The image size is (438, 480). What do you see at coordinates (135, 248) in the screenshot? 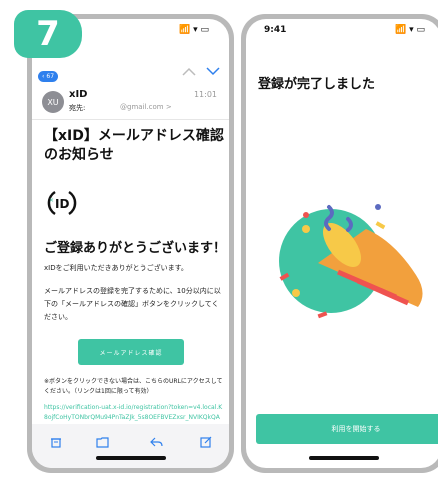
I see `greeting-heading: ご登録ありがとうございます！` at bounding box center [135, 248].